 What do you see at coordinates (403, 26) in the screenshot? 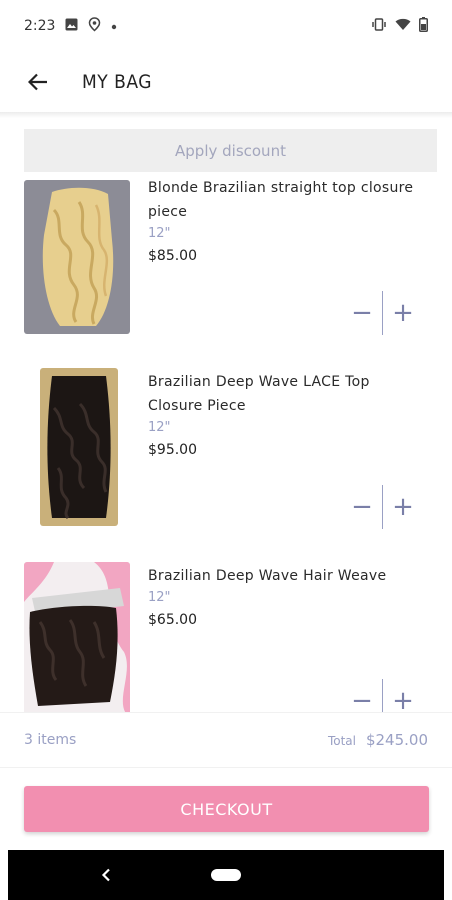
I see `wifi-icon` at bounding box center [403, 26].